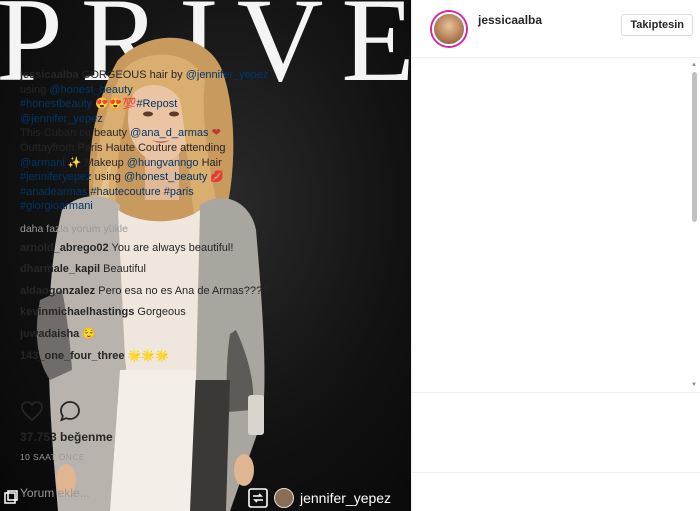 This screenshot has width=700, height=511. Describe the element at coordinates (694, 385) in the screenshot. I see `scroll-down-arrow: ▼` at that location.